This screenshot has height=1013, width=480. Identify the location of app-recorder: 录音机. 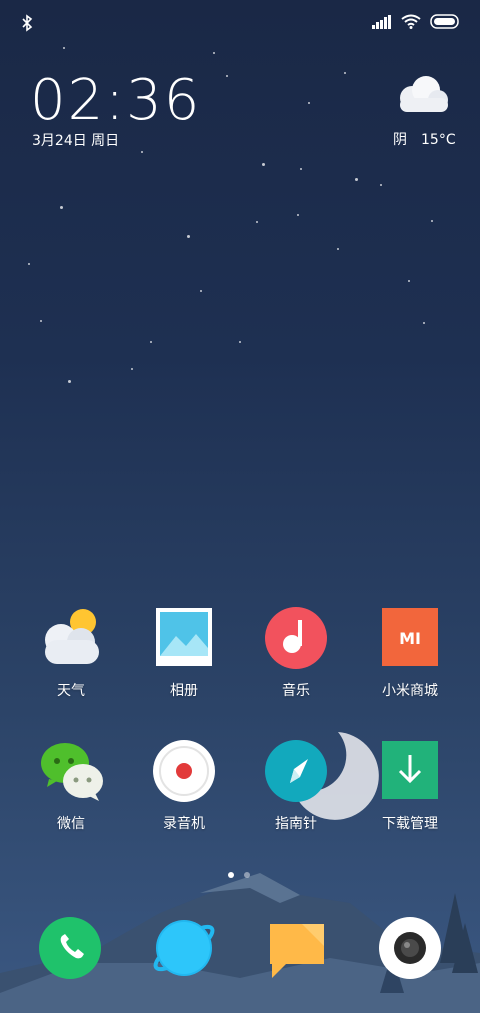
(184, 786).